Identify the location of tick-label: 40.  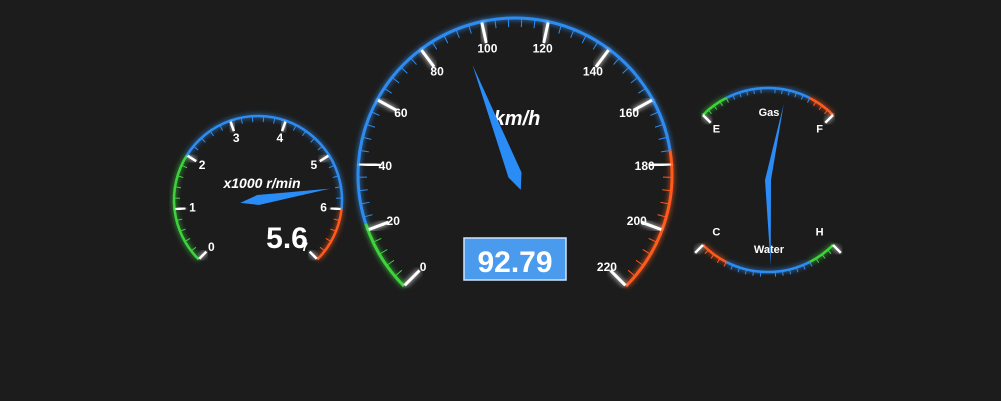
(386, 166).